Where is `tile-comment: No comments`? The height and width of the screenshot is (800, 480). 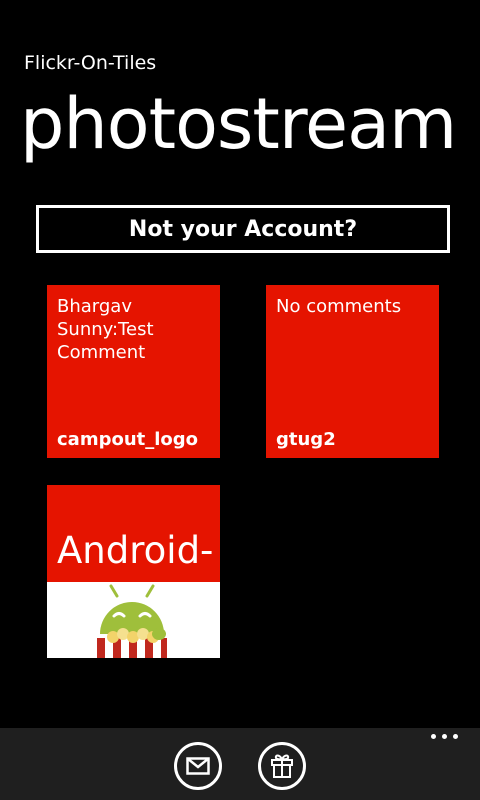 tile-comment: No comments is located at coordinates (339, 306).